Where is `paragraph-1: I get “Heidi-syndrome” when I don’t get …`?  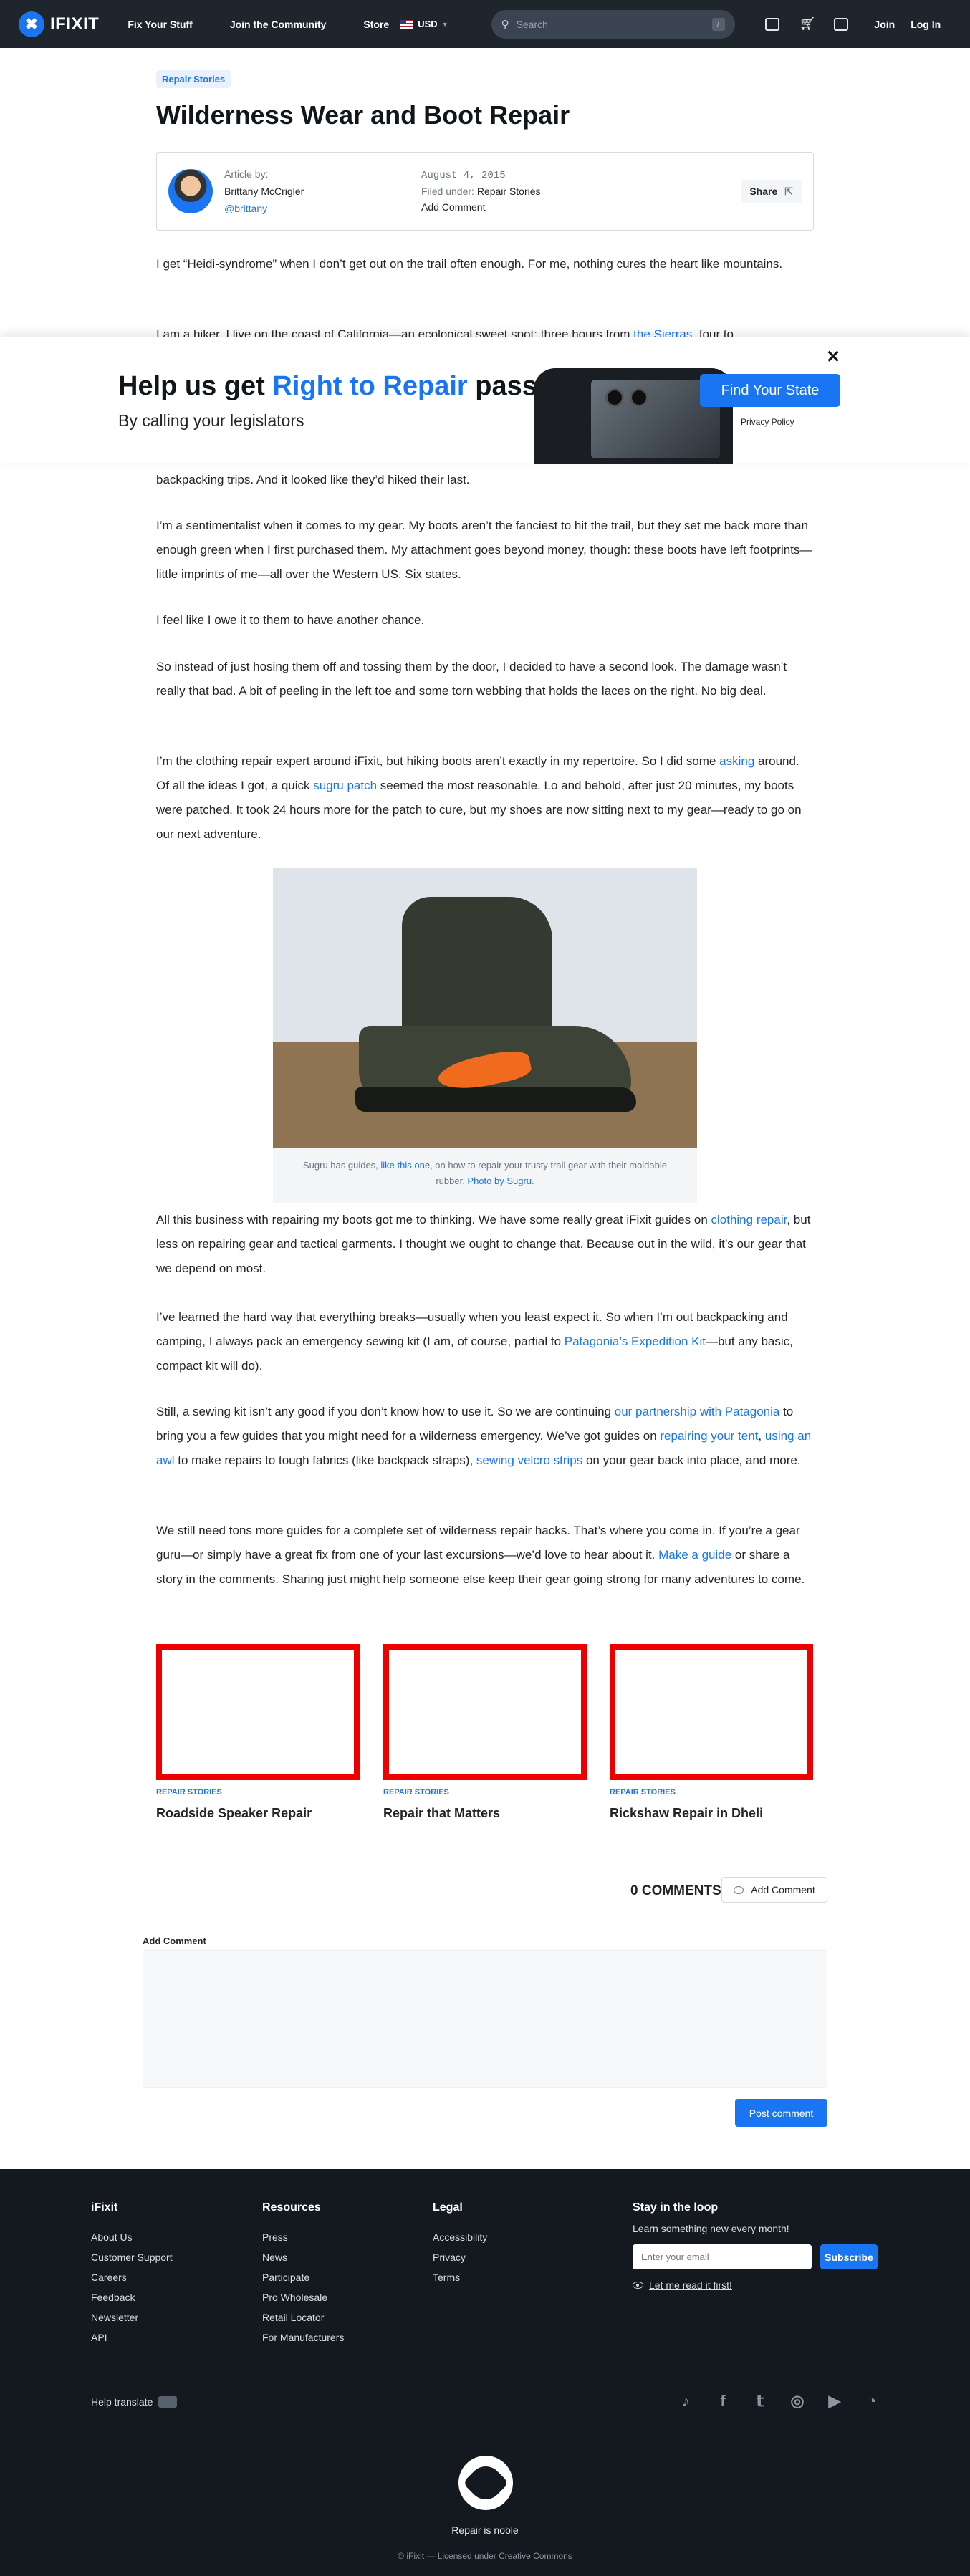
paragraph-1: I get “Heidi-syndrome” when I don’t get … is located at coordinates (470, 264).